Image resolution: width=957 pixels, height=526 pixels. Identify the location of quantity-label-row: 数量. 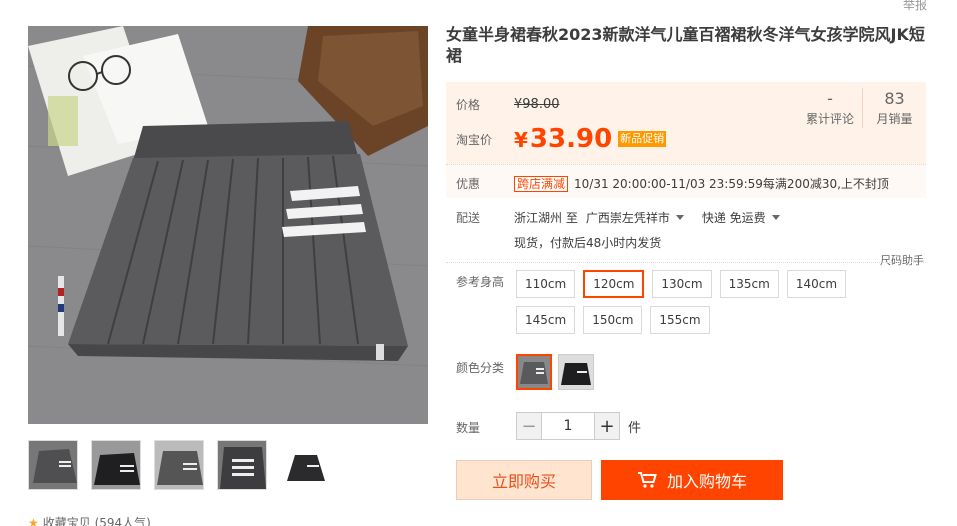
(485, 427).